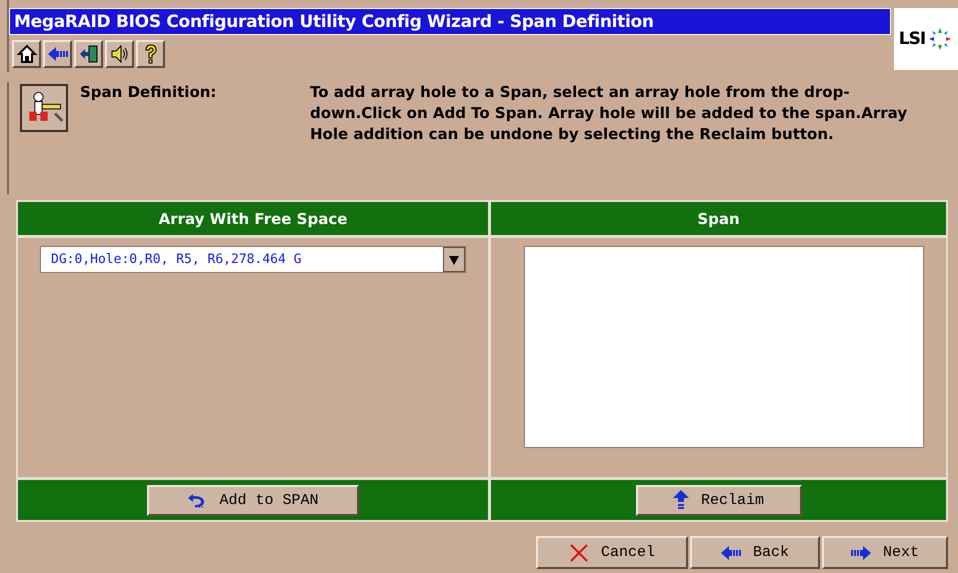 Image resolution: width=958 pixels, height=573 pixels. I want to click on cancel-button: Cancel, so click(612, 552).